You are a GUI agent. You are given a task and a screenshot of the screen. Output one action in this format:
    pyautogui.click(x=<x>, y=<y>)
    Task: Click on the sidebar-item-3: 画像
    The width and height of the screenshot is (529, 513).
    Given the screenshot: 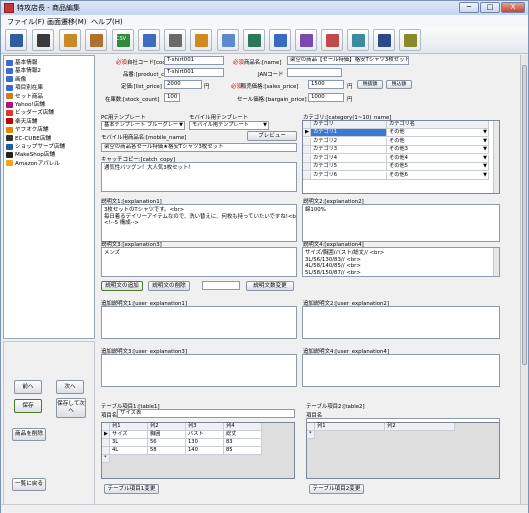 What is the action you would take?
    pyautogui.click(x=16, y=80)
    